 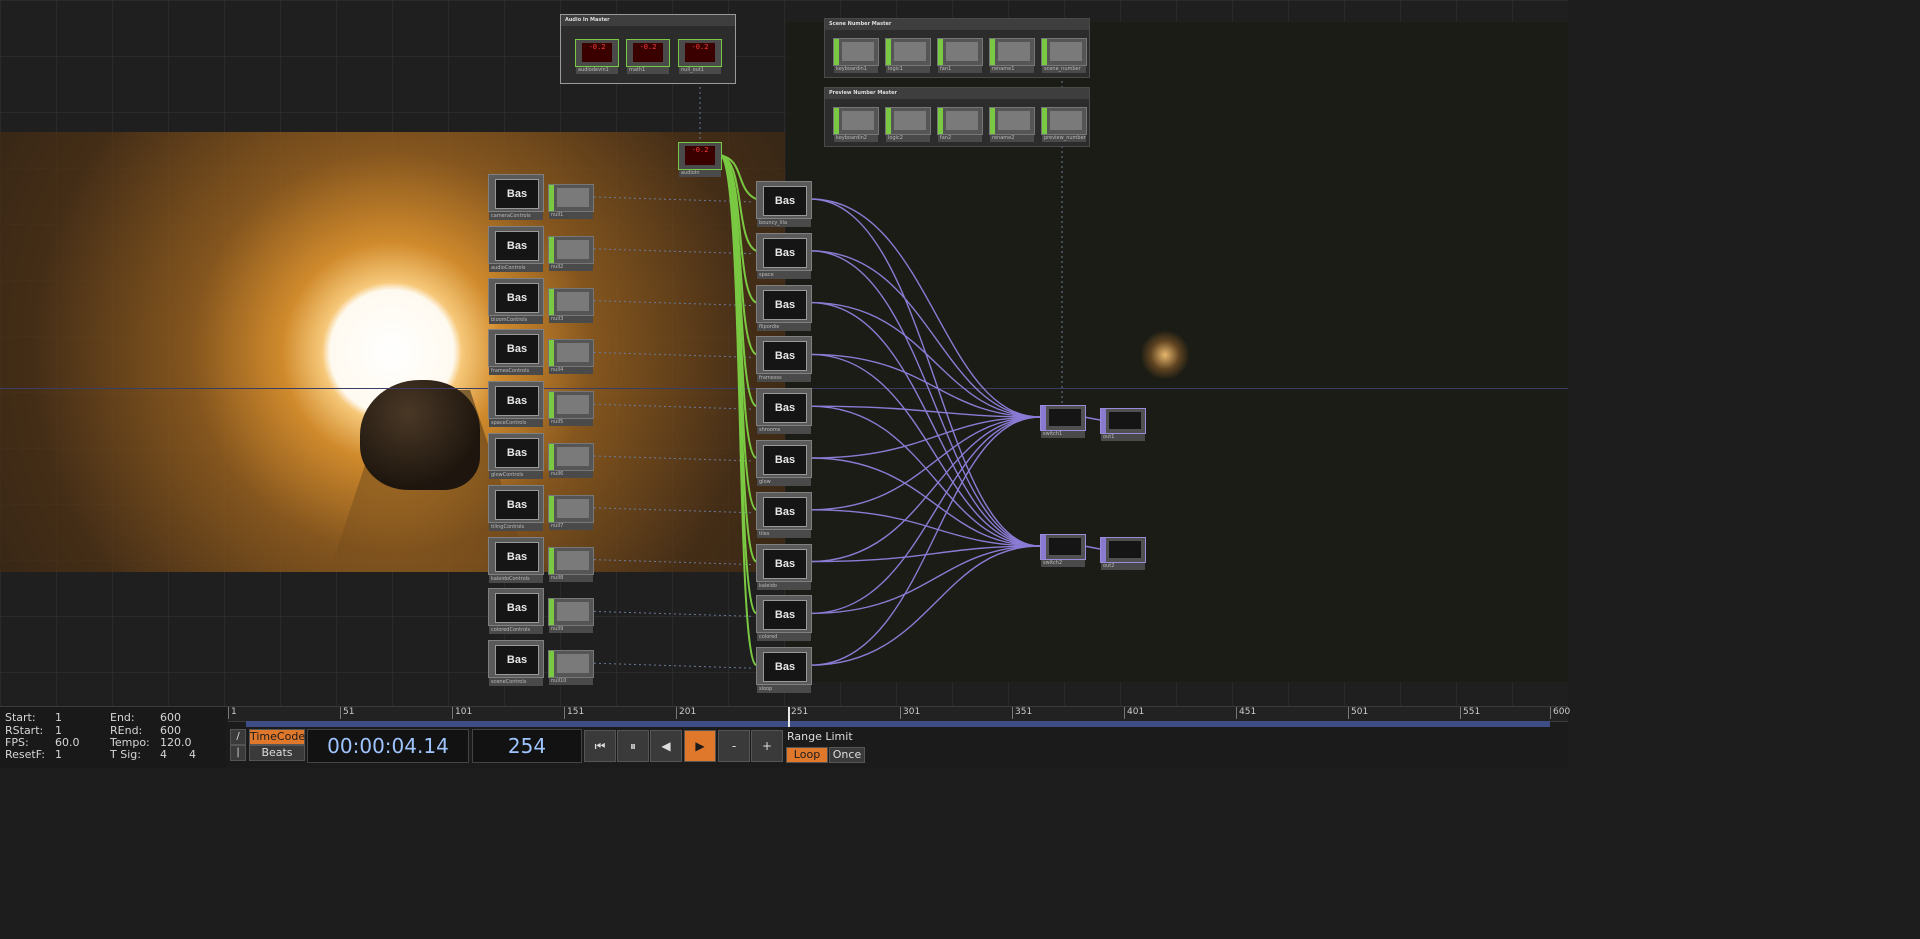 I want to click on math-node: -0.2 math1, so click(x=648, y=56).